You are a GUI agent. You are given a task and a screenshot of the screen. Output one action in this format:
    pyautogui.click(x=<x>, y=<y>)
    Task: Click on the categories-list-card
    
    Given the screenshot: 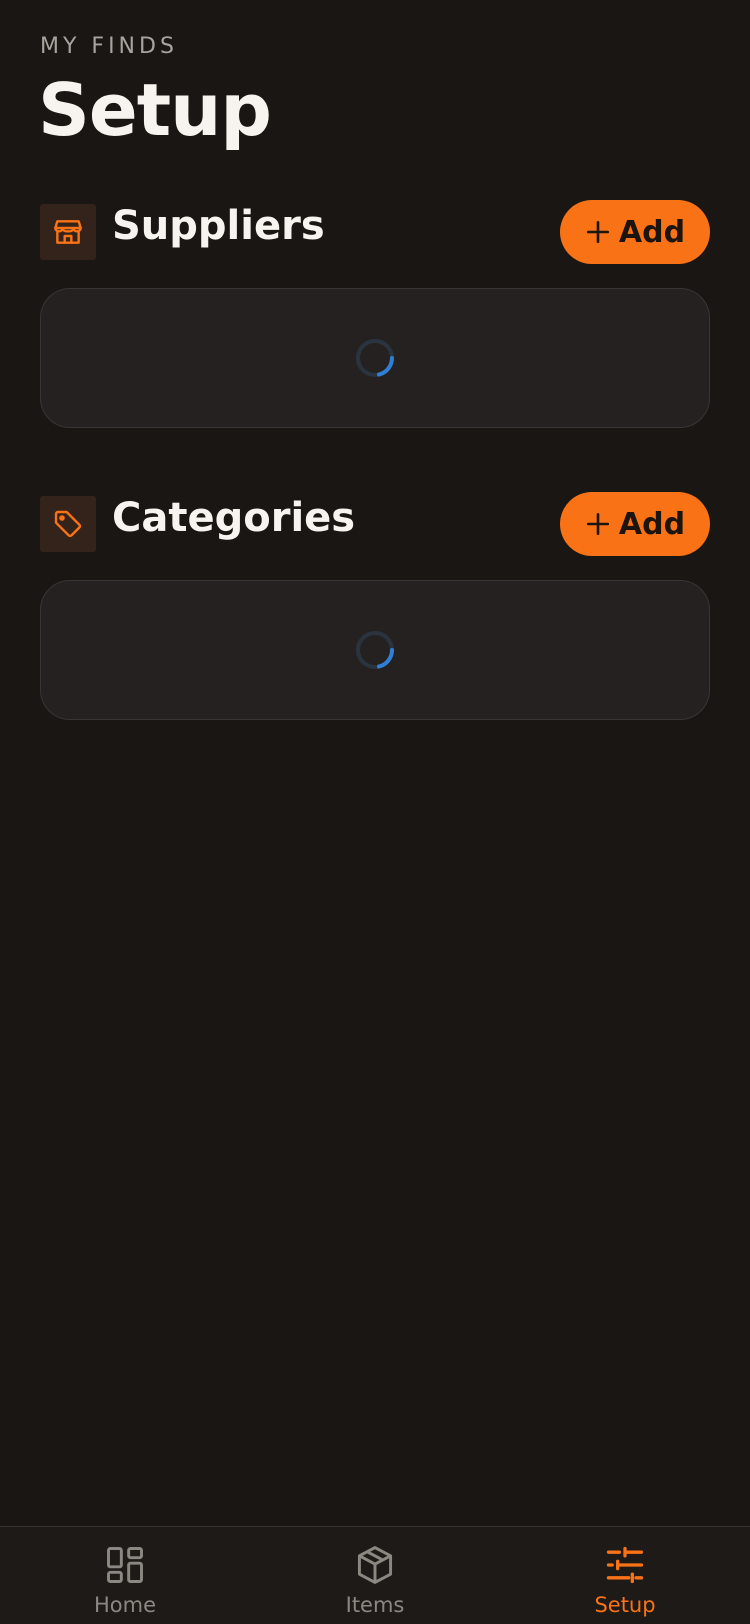 What is the action you would take?
    pyautogui.click(x=375, y=650)
    